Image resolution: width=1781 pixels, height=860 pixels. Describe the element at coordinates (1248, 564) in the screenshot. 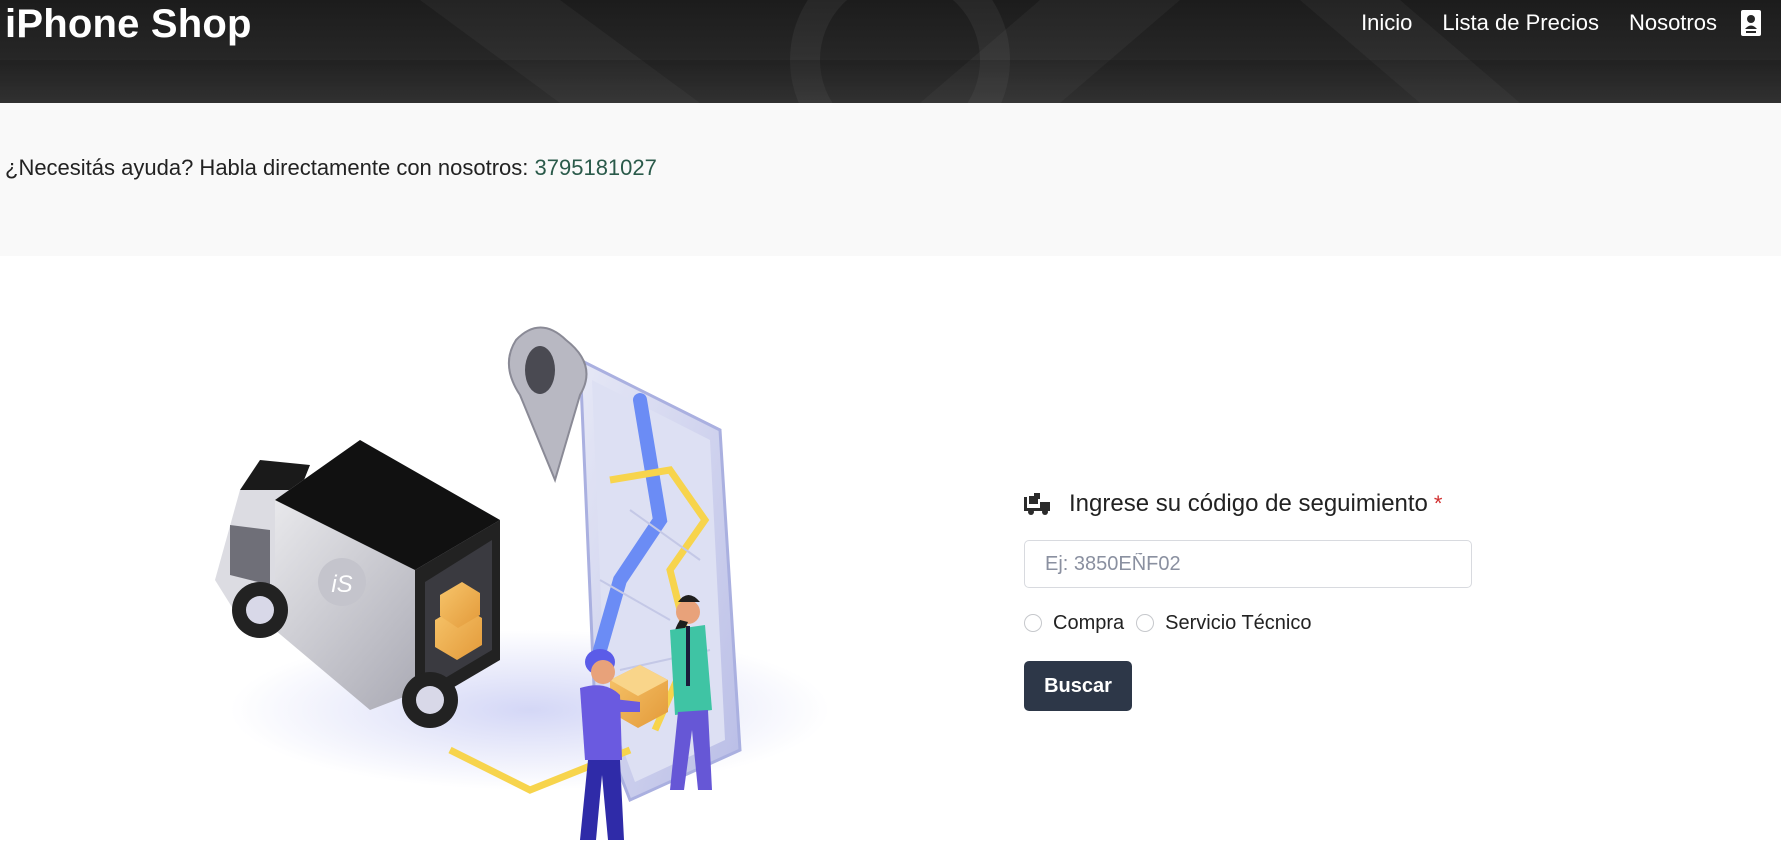

I see `tracking-code-input` at that location.